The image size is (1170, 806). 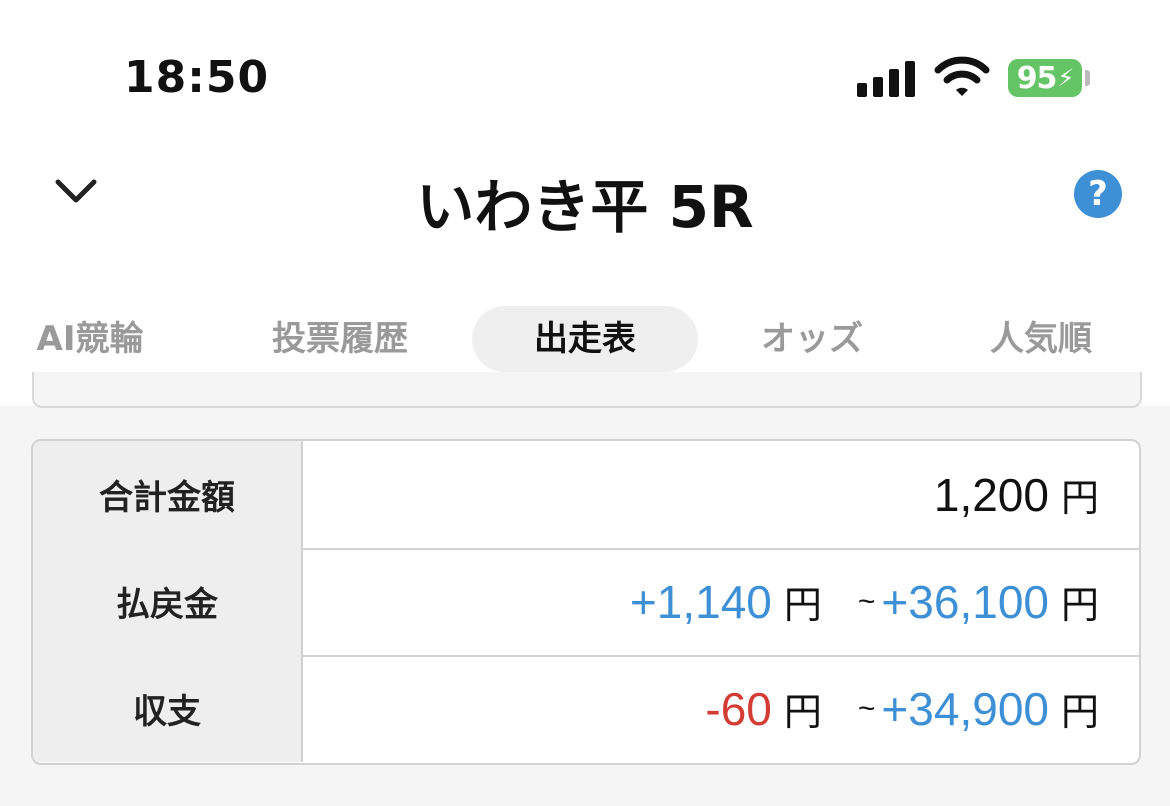 What do you see at coordinates (168, 601) in the screenshot?
I see `payout-label: 払戻金` at bounding box center [168, 601].